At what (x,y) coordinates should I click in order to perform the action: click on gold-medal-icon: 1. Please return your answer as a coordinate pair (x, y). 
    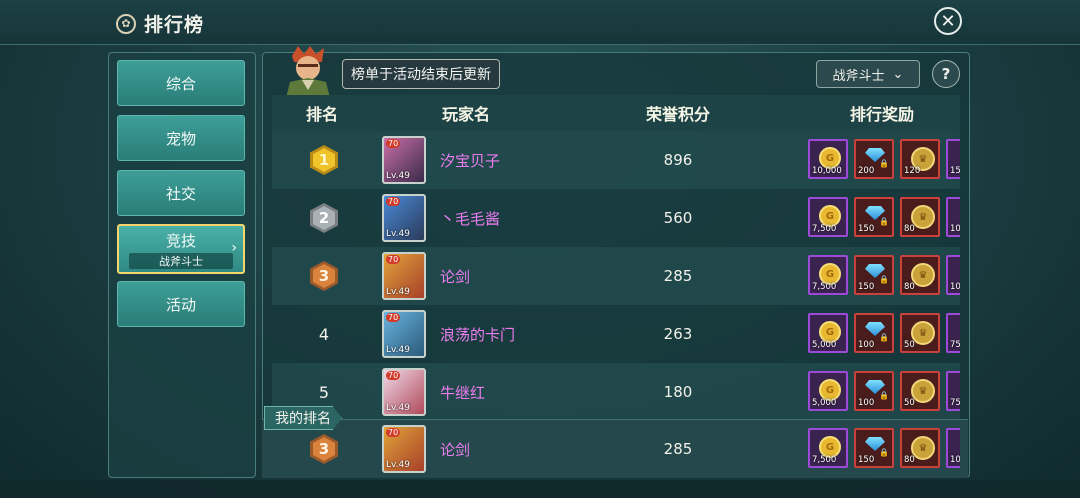
    Looking at the image, I should click on (324, 160).